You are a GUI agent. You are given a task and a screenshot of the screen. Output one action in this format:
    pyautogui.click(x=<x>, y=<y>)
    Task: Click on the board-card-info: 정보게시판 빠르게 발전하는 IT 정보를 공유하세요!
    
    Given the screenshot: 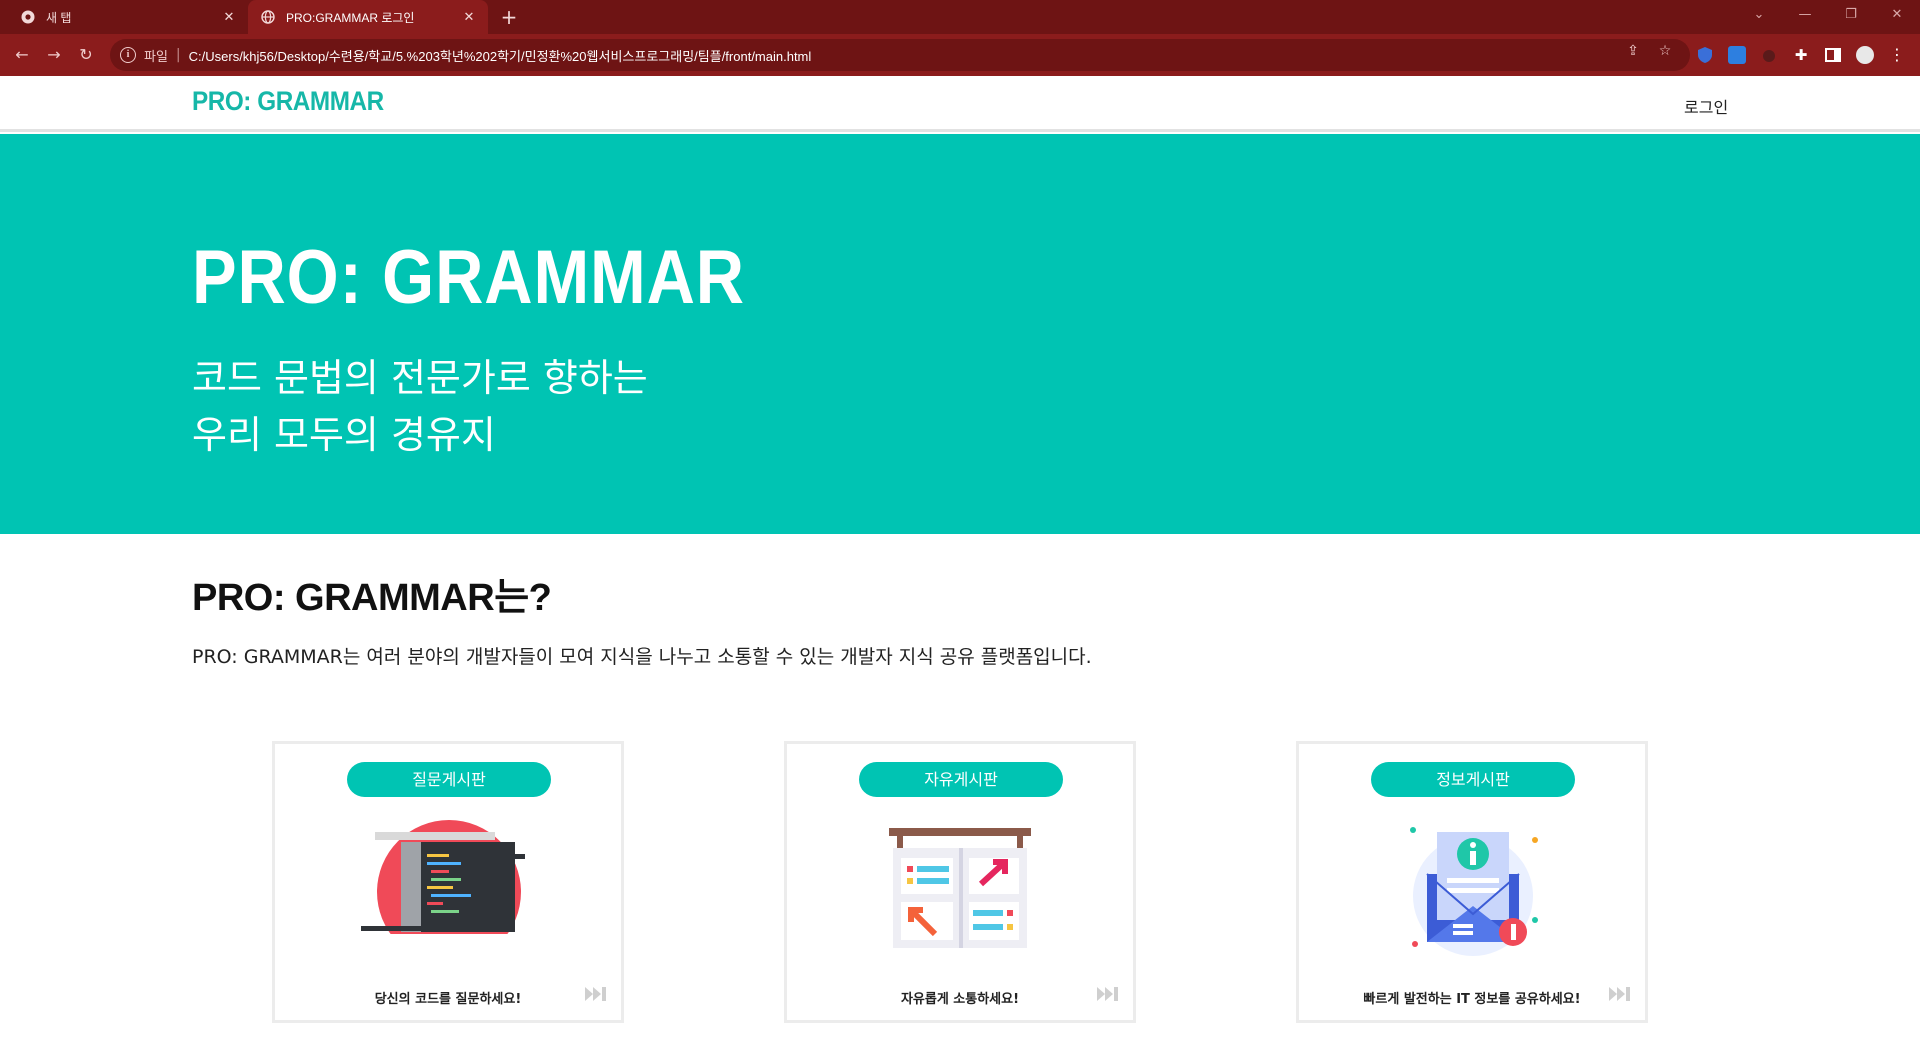 What is the action you would take?
    pyautogui.click(x=1472, y=882)
    